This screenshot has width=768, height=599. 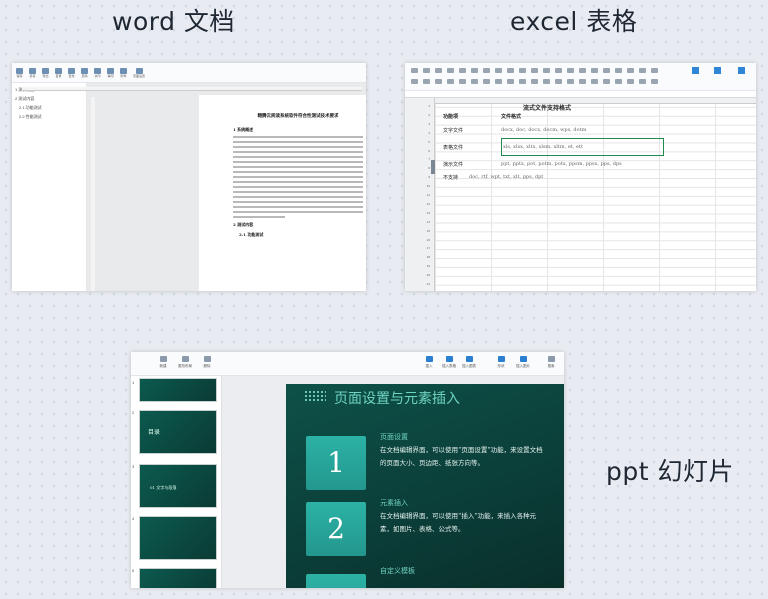 What do you see at coordinates (32, 72) in the screenshot?
I see `toolbar-button: 另存` at bounding box center [32, 72].